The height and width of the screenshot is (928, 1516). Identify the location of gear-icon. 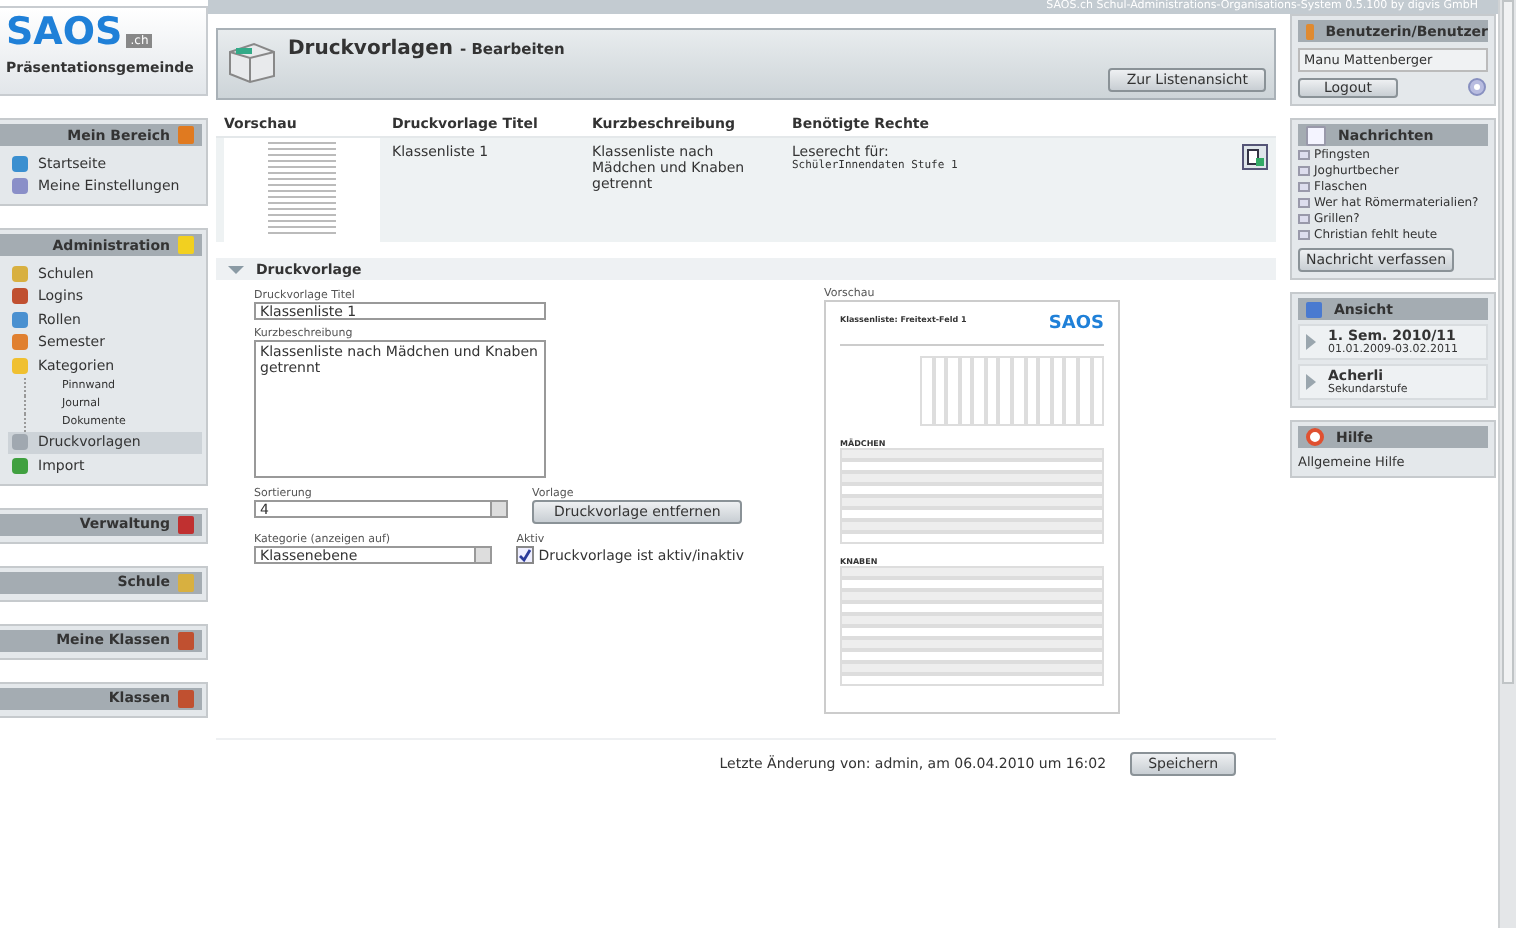
(1477, 87).